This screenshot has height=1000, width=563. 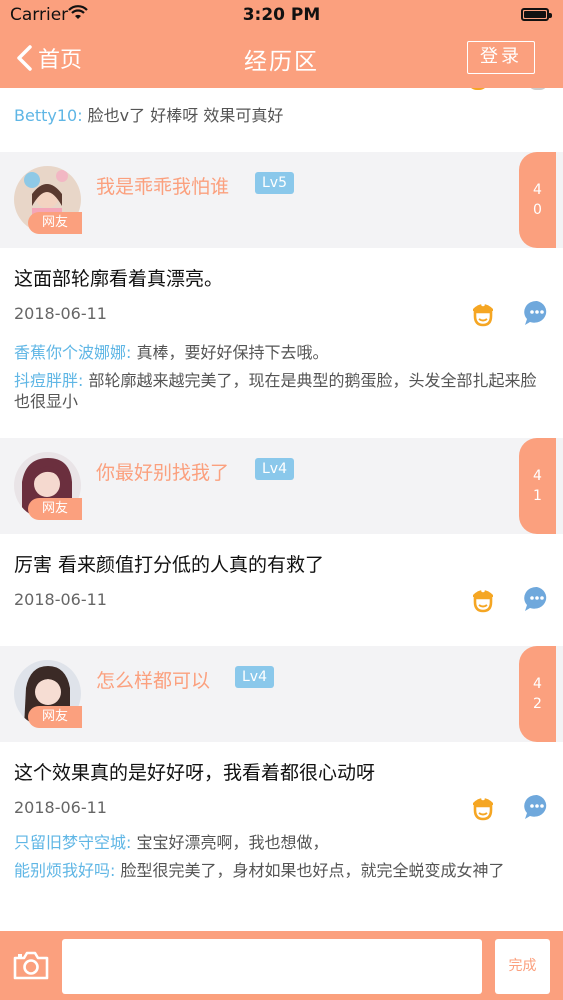 I want to click on reply-user: 香蕉你个波娜娜:, so click(x=72, y=352).